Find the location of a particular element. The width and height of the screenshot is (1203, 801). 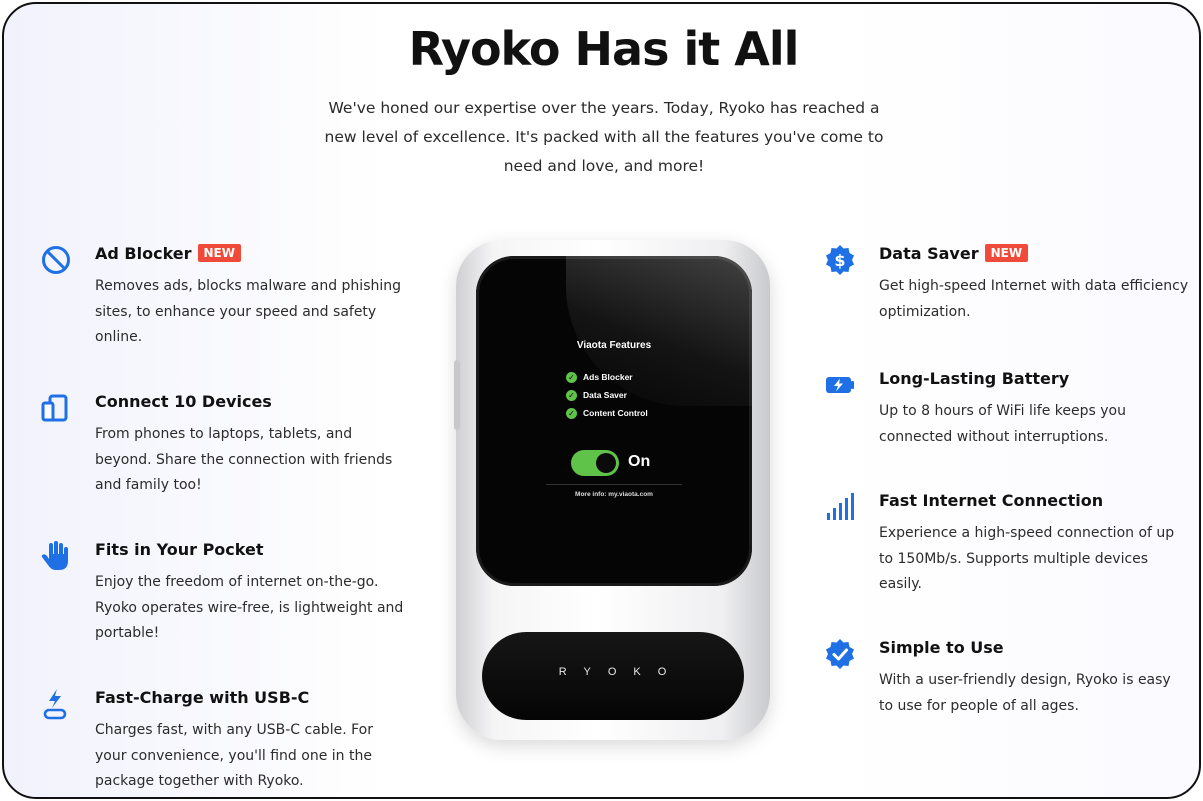

toggle-knob is located at coordinates (606, 463).